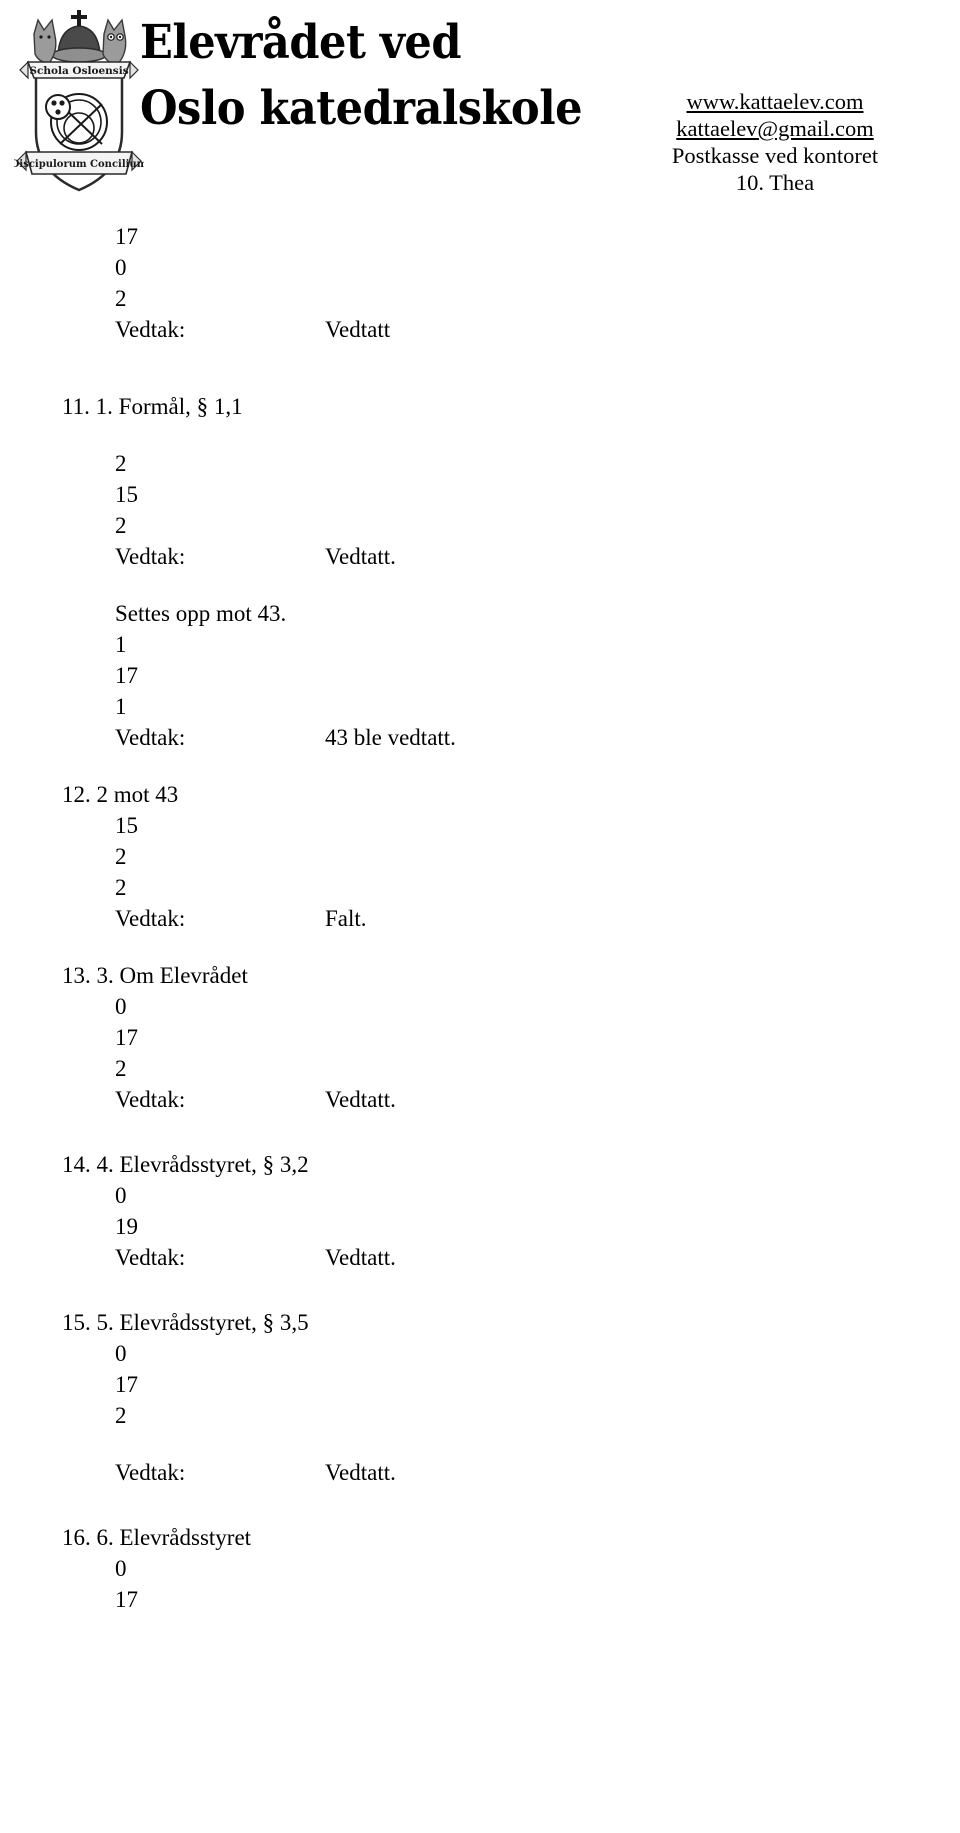 This screenshot has width=960, height=1833. Describe the element at coordinates (480, 1164) in the screenshot. I see `list-item-heading: 14. 4. Elevrådsstyret, § 3,2` at that location.